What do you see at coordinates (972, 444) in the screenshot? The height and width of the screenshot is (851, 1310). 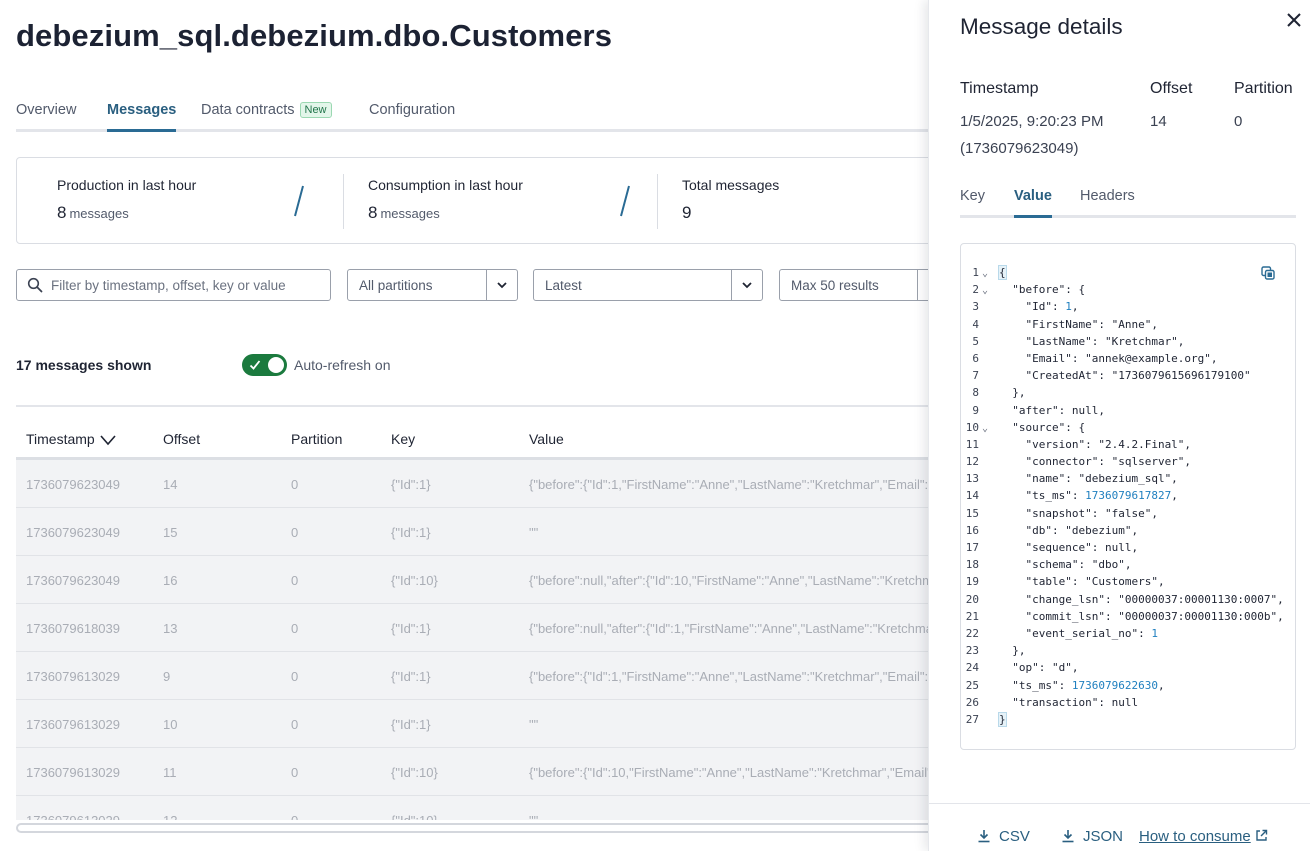 I see `line-number: 11` at bounding box center [972, 444].